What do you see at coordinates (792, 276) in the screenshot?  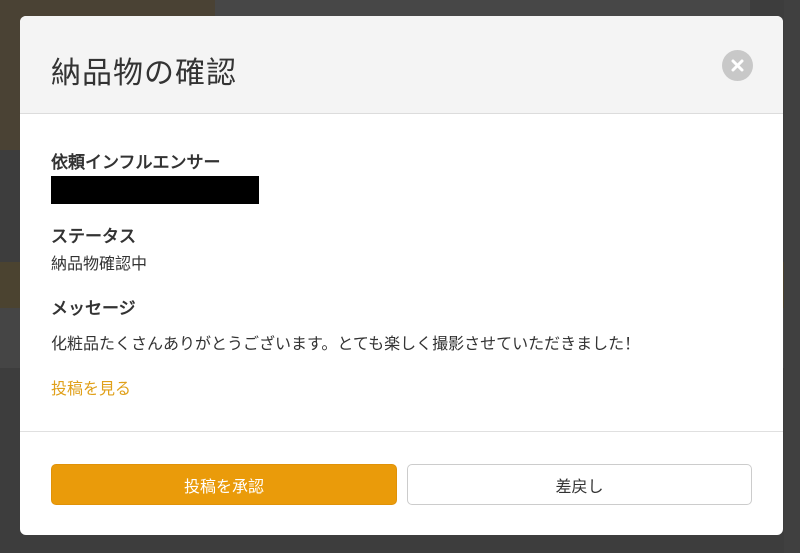 I see `background-edge` at bounding box center [792, 276].